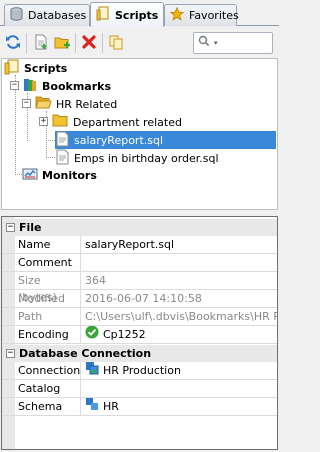 The height and width of the screenshot is (452, 320). What do you see at coordinates (139, 389) in the screenshot?
I see `property-row-catalog: Catalog` at bounding box center [139, 389].